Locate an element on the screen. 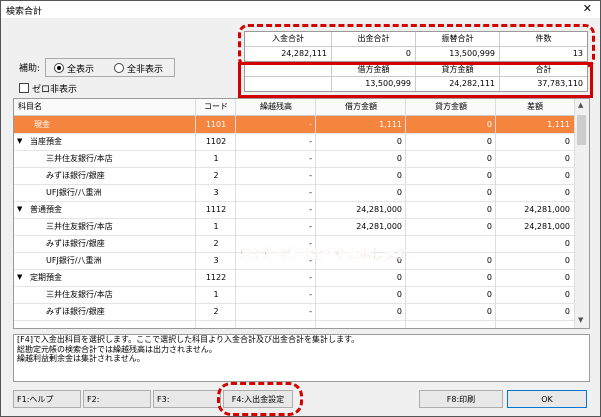  row-debit: 24,281,000 is located at coordinates (379, 209).